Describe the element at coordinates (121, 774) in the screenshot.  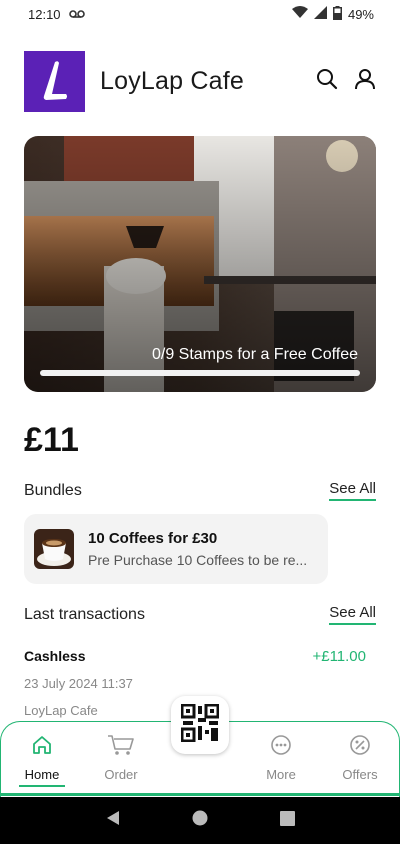
I see `nav-order-label: Order` at that location.